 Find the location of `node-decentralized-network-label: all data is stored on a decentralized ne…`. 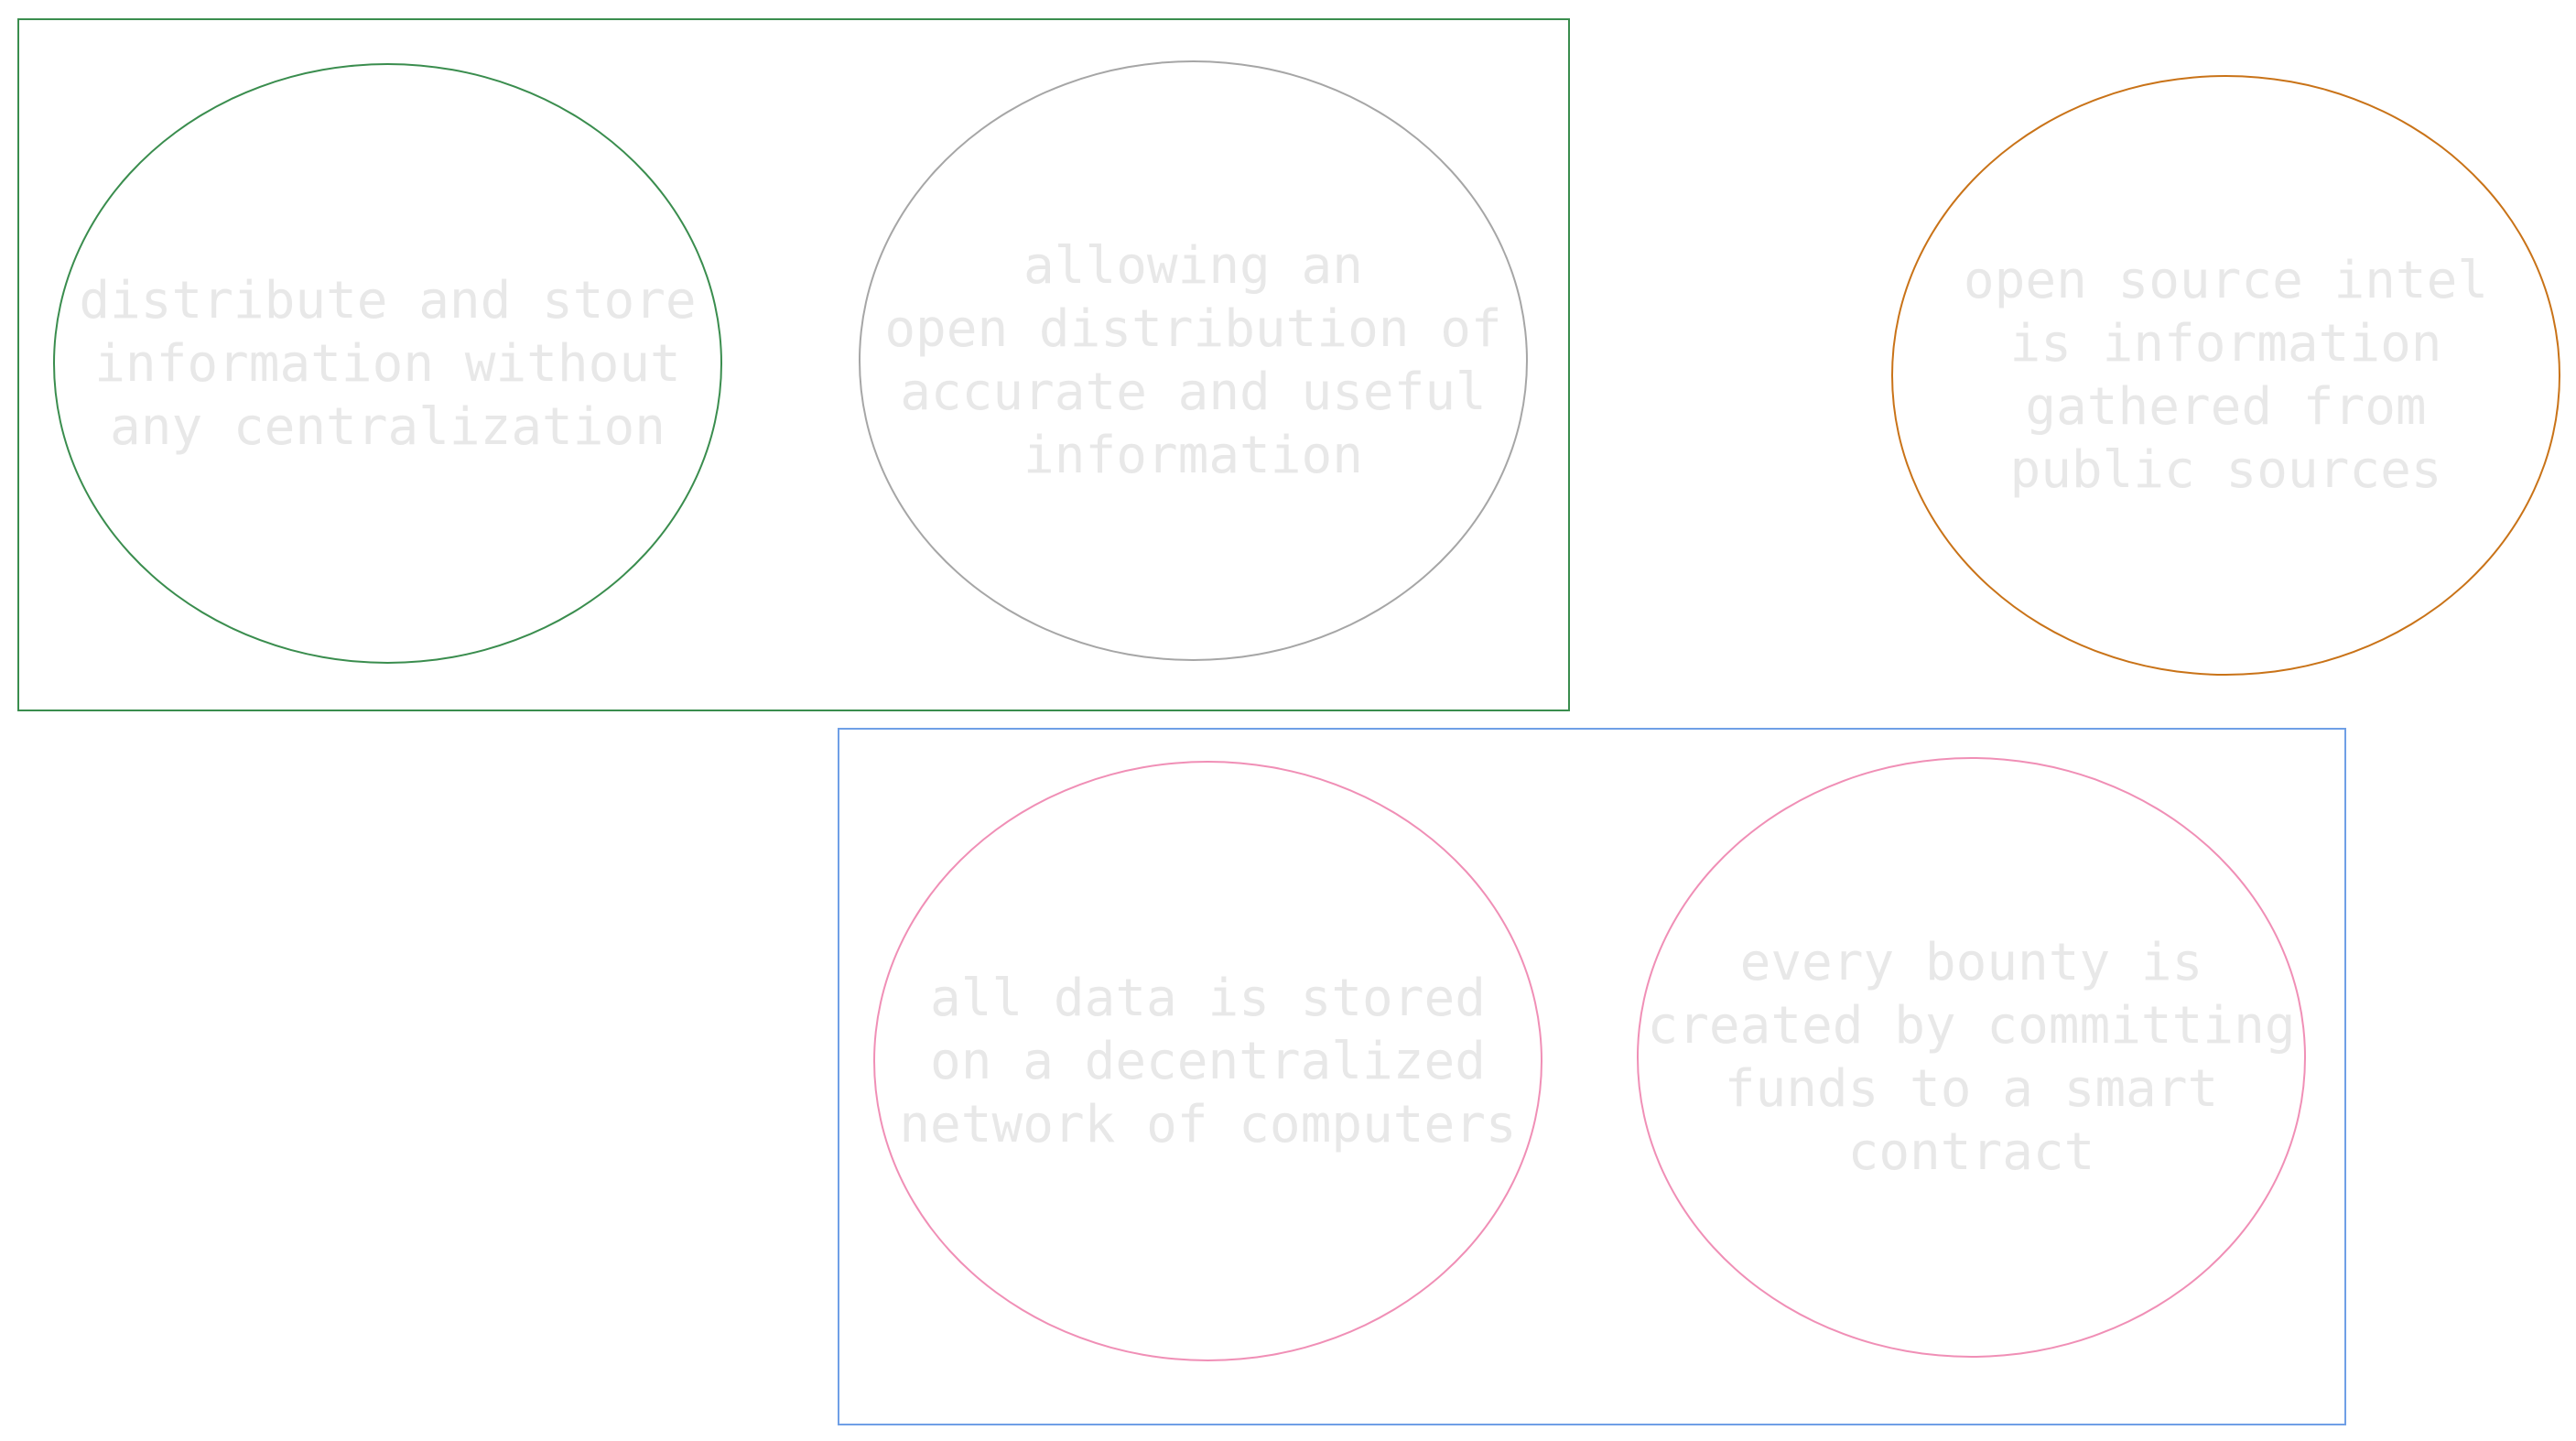

node-decentralized-network-label: all data is stored on a decentralized ne… is located at coordinates (1208, 1061).